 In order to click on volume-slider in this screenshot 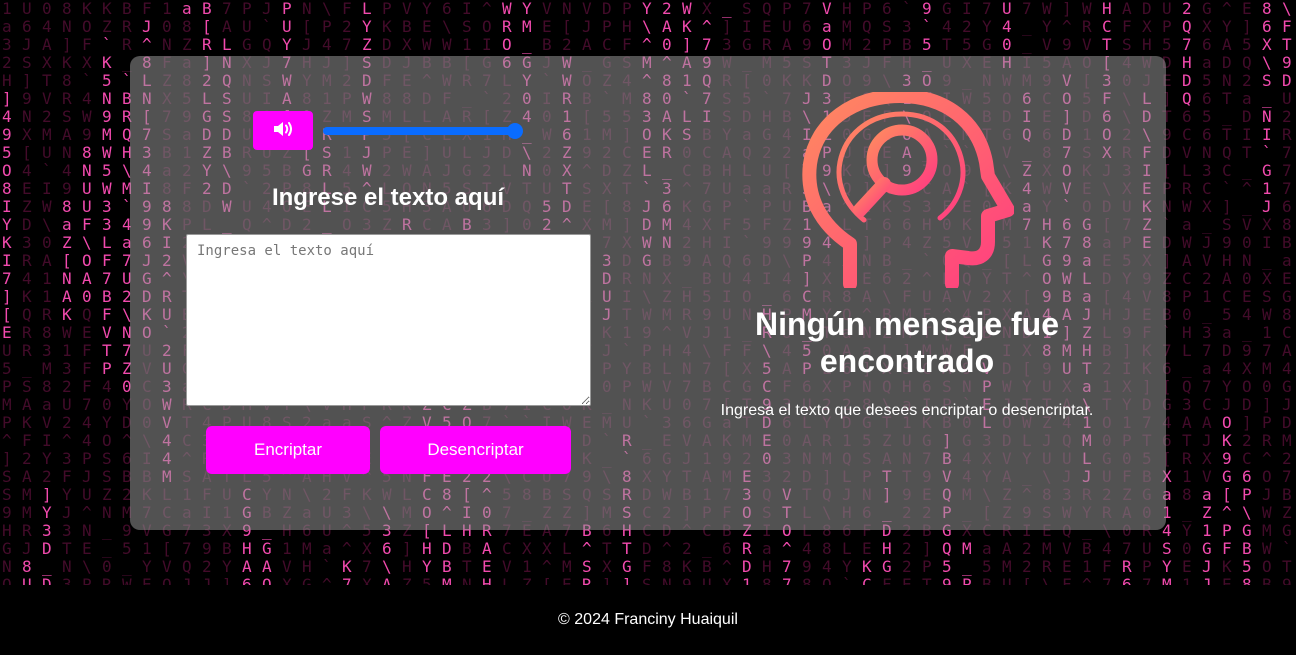, I will do `click(423, 131)`.